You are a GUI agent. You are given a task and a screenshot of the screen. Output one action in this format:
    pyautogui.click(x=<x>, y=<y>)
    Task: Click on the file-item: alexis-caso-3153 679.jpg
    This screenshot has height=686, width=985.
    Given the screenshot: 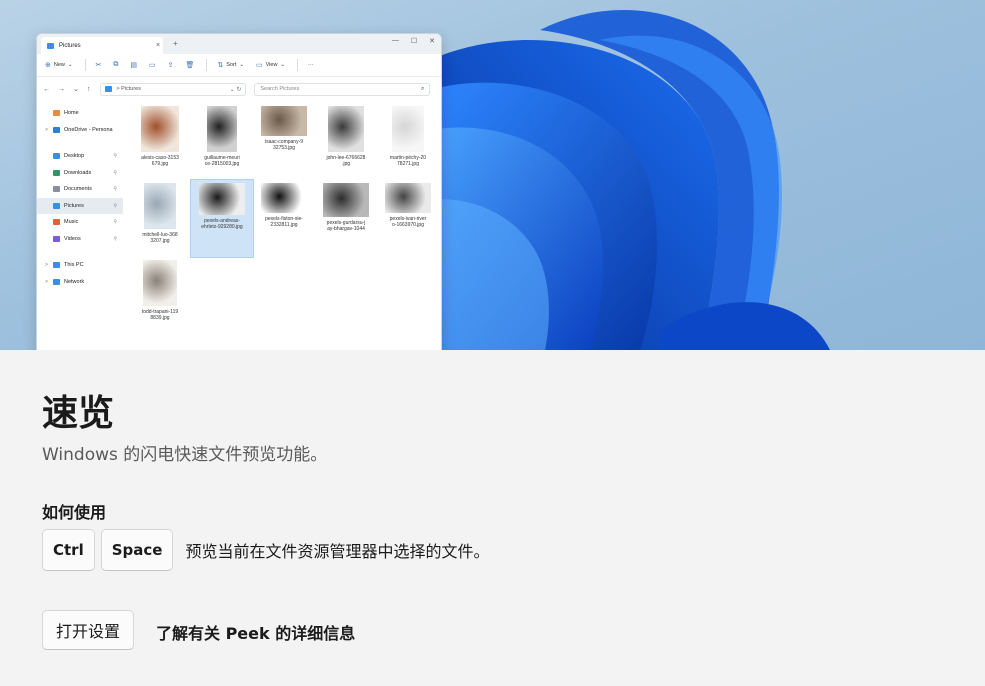 What is the action you would take?
    pyautogui.click(x=160, y=141)
    